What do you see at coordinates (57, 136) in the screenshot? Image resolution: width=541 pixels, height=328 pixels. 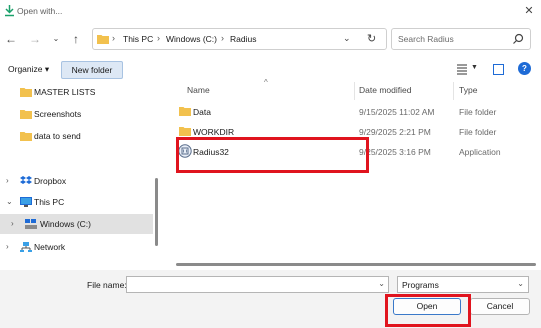 I see `sidebar-item-label: data to send` at bounding box center [57, 136].